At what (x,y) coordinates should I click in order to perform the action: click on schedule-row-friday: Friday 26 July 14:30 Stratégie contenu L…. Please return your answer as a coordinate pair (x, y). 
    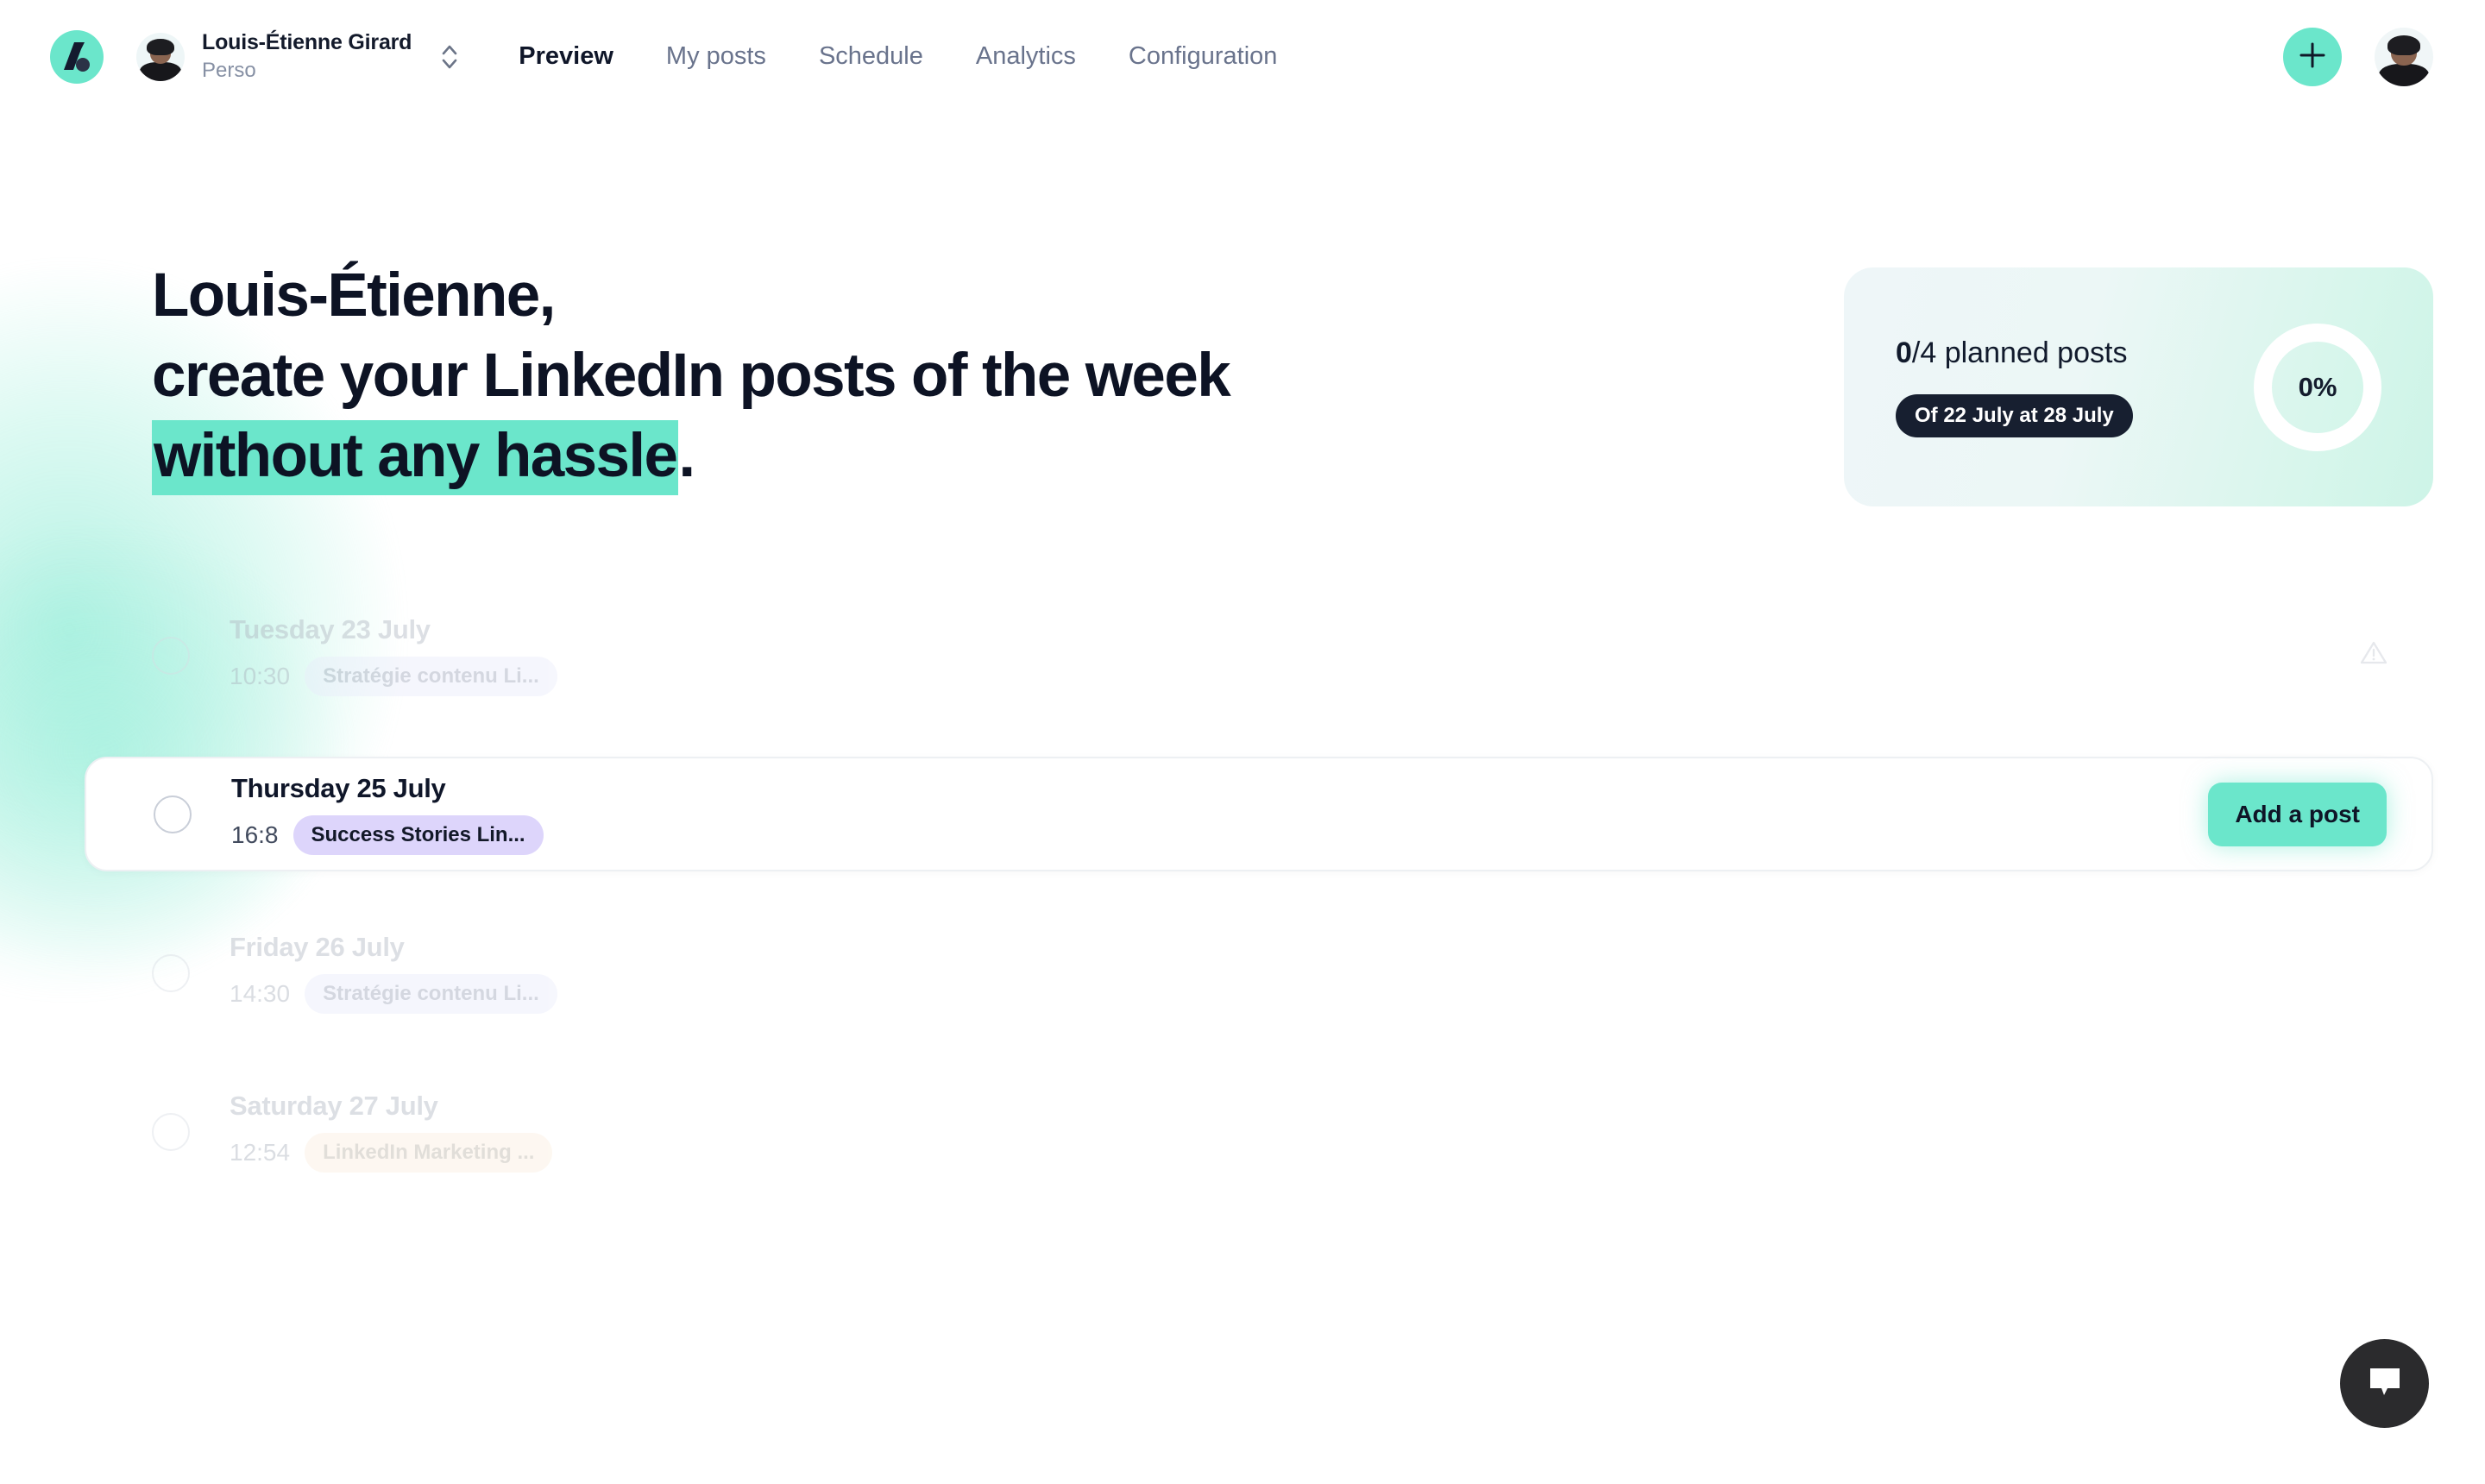
    Looking at the image, I should click on (1292, 972).